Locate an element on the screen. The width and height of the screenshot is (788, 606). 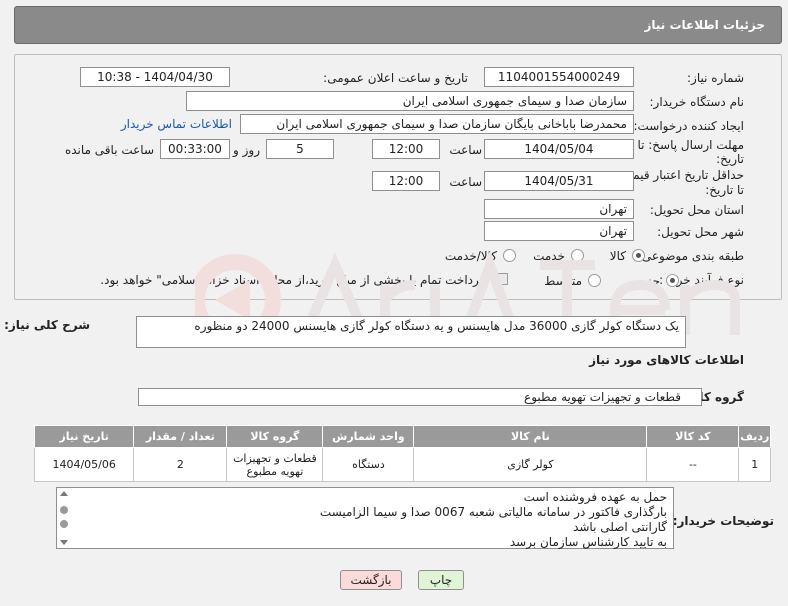
creator-label: ایجاد کننده درخواست: is located at coordinates (688, 126).